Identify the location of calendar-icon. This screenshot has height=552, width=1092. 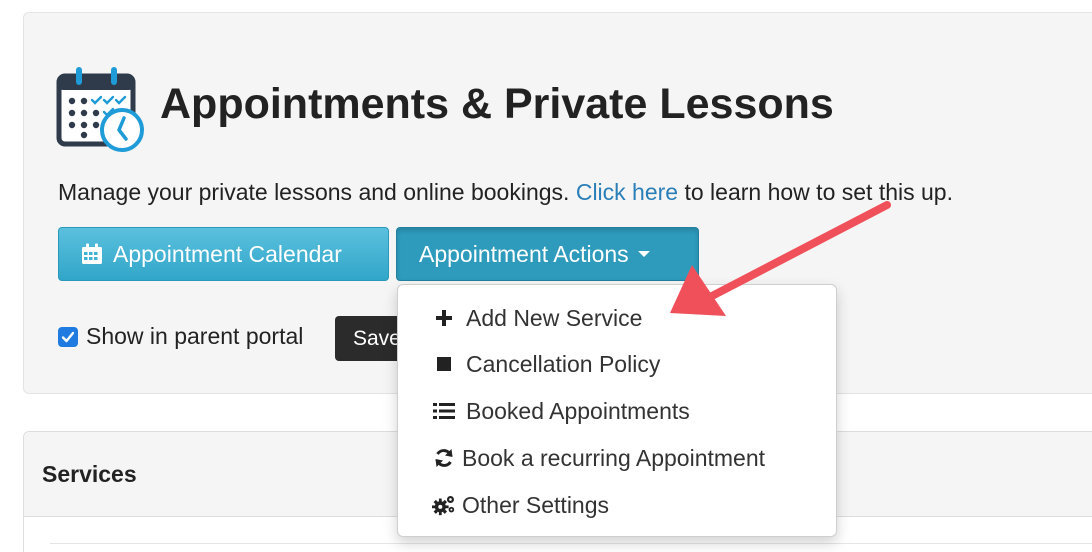
(92, 254).